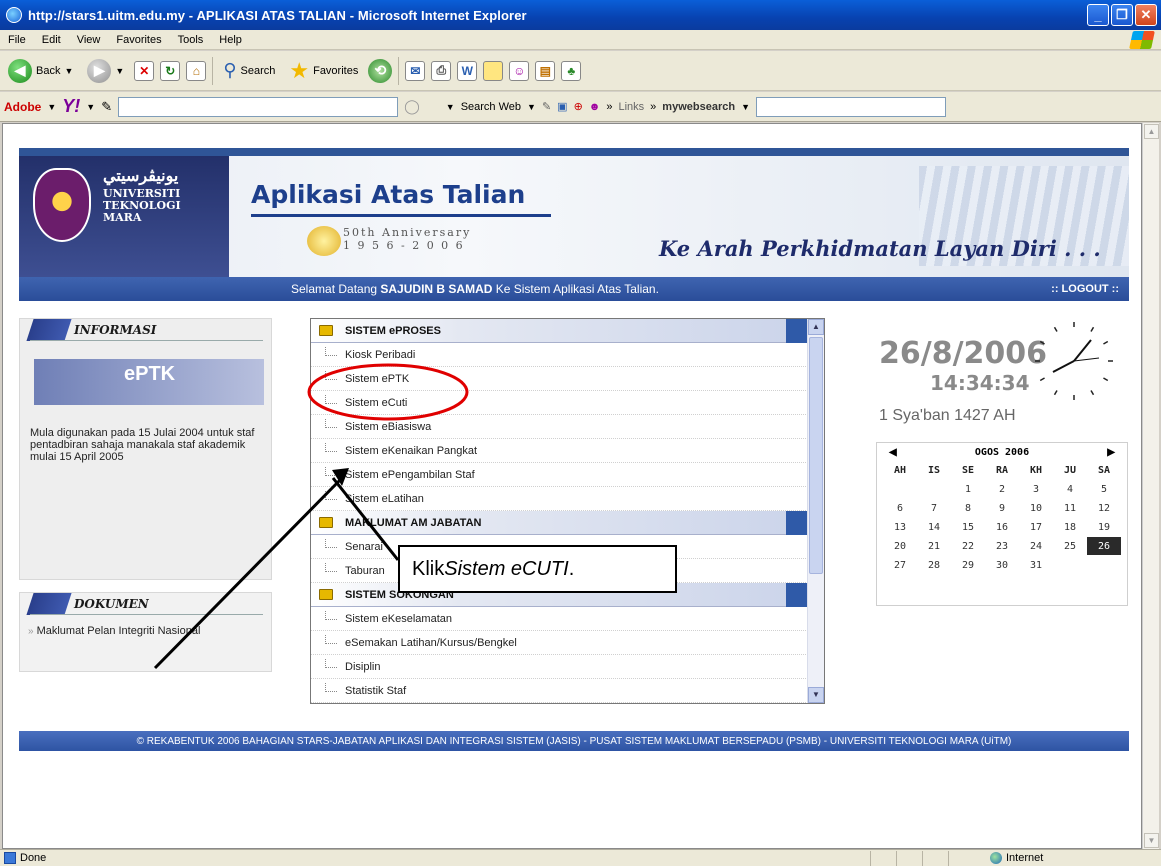 This screenshot has height=866, width=1161. I want to click on calendar-day: 16, so click(1002, 527).